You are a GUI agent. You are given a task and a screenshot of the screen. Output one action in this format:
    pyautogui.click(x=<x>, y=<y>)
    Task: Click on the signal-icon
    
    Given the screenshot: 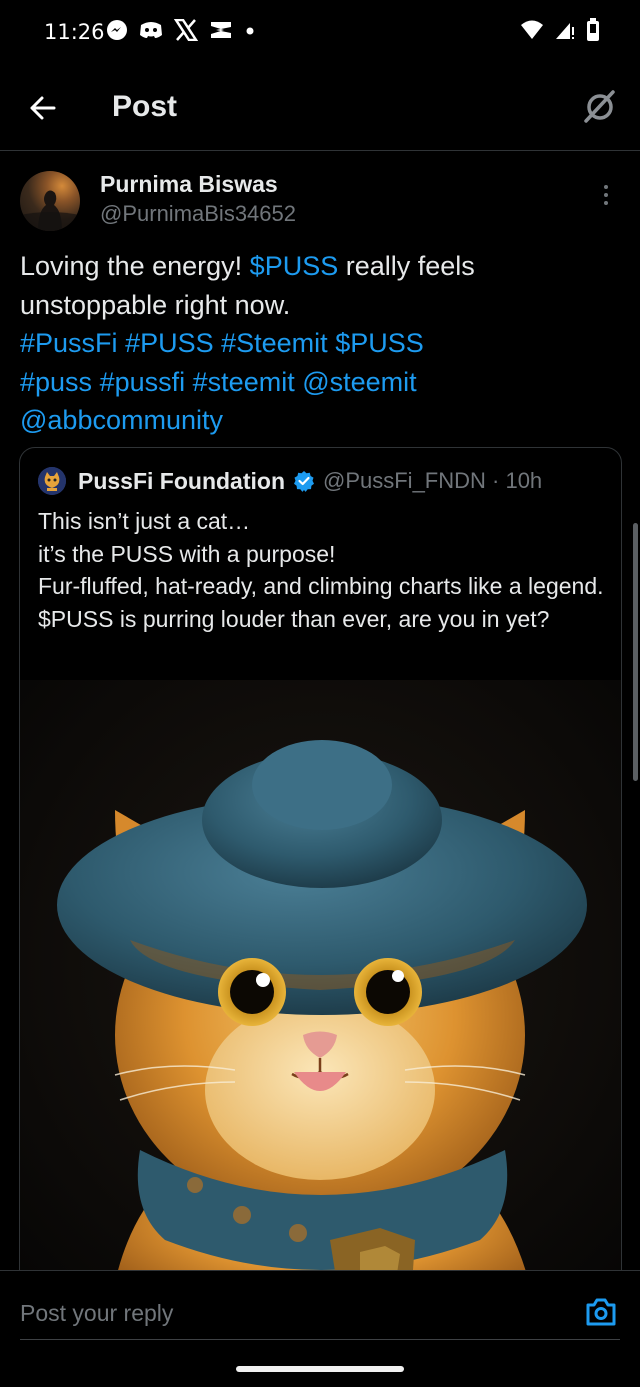 What is the action you would take?
    pyautogui.click(x=565, y=32)
    